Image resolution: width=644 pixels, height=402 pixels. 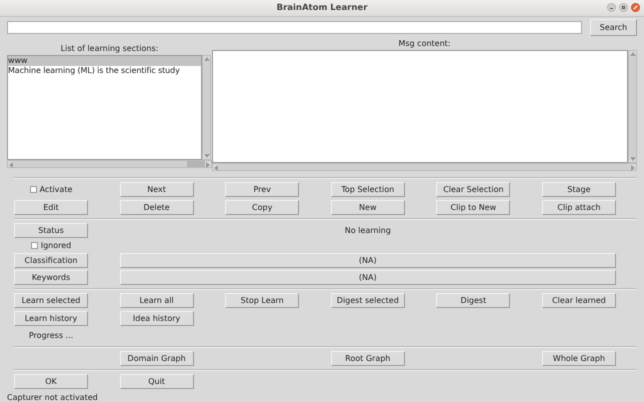 I want to click on button: Clear learned, so click(x=579, y=300).